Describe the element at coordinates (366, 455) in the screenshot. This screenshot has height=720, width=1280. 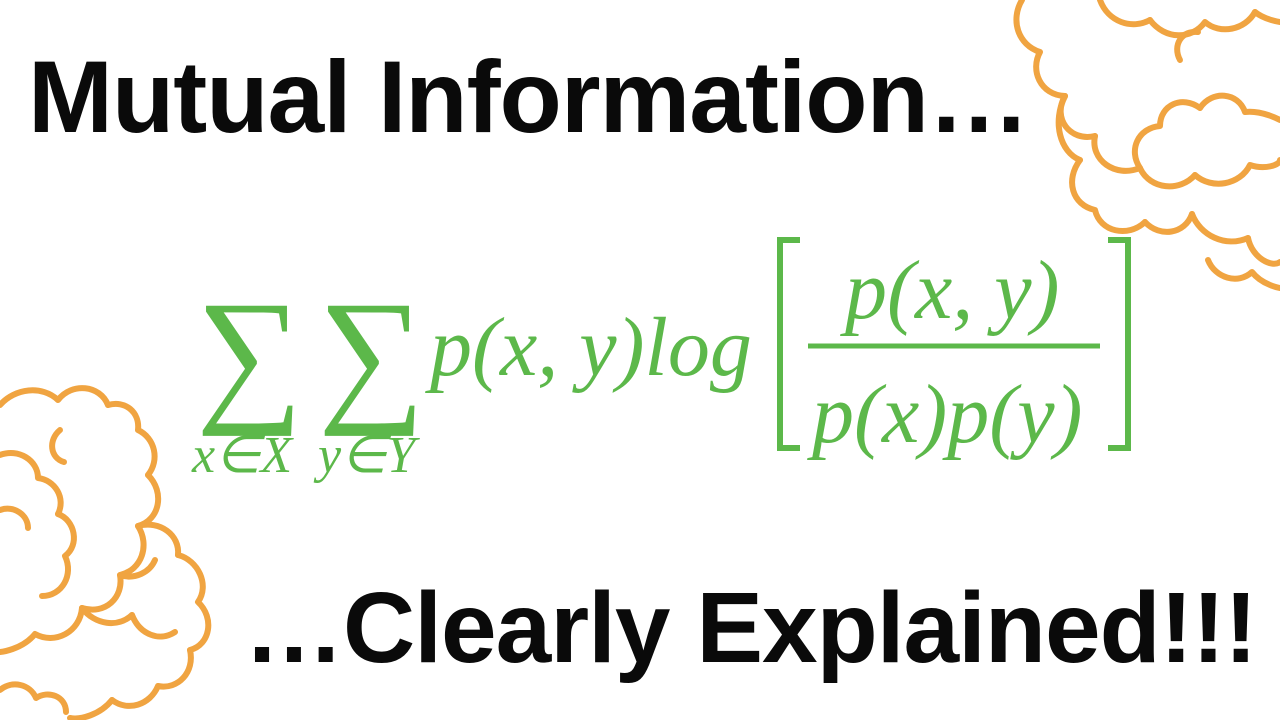
I see `sum-index-y: y∈Y` at that location.